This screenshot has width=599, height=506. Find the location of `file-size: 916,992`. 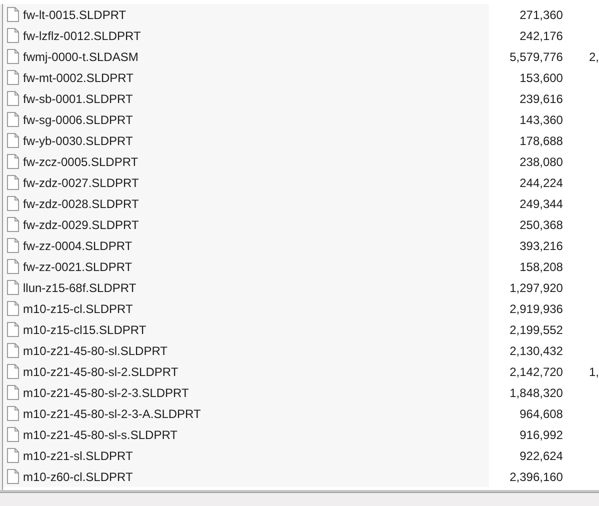

file-size: 916,992 is located at coordinates (541, 435).